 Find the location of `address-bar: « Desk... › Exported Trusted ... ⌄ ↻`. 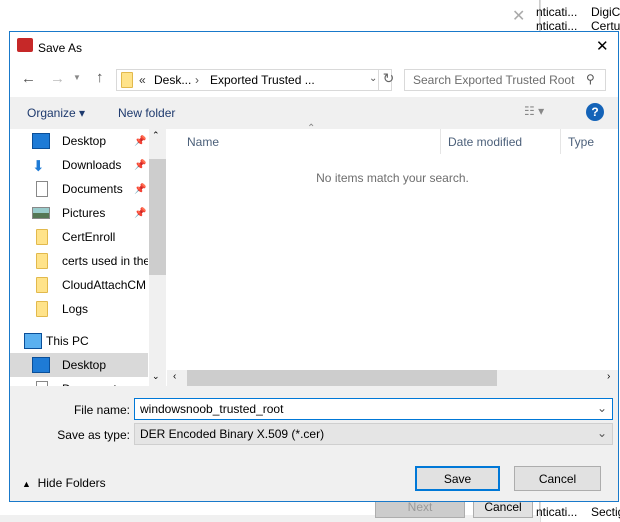

address-bar: « Desk... › Exported Trusted ... ⌄ ↻ is located at coordinates (255, 80).